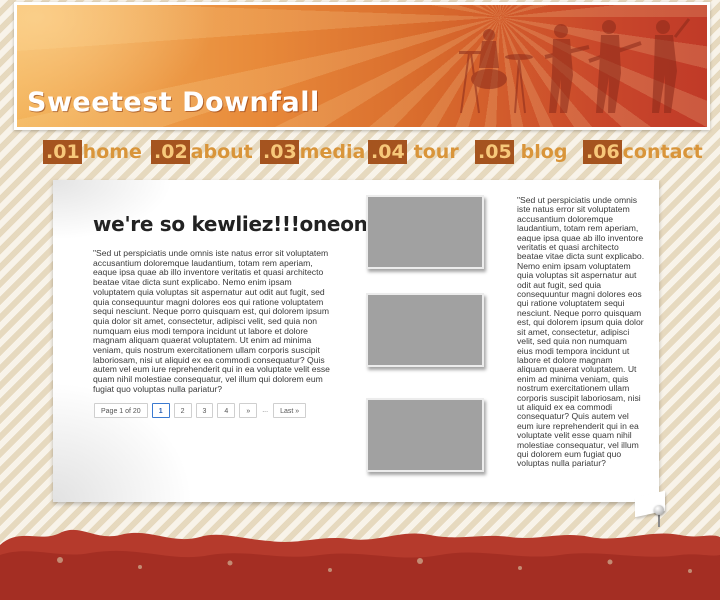 Image resolution: width=720 pixels, height=600 pixels. I want to click on page-3-button: 3, so click(204, 410).